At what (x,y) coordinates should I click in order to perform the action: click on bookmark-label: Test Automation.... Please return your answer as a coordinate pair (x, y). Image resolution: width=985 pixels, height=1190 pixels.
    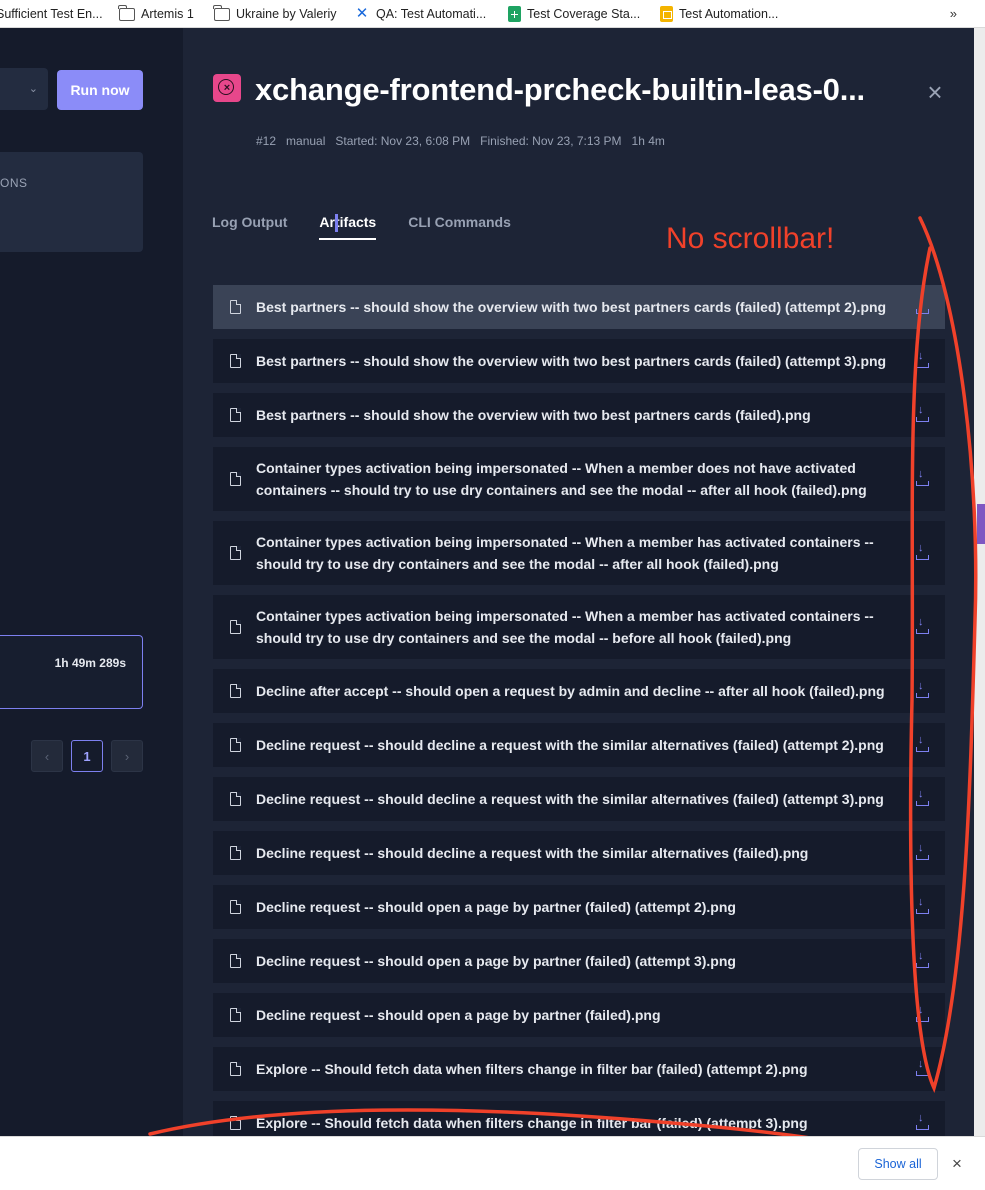
    Looking at the image, I should click on (729, 14).